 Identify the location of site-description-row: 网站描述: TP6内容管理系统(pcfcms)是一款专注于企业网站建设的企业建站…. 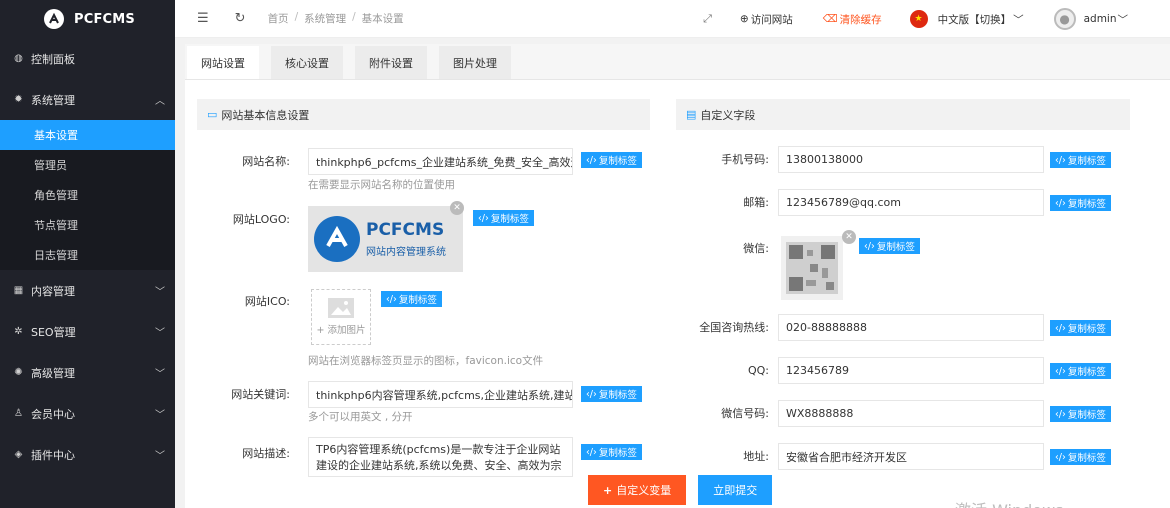
(413, 457).